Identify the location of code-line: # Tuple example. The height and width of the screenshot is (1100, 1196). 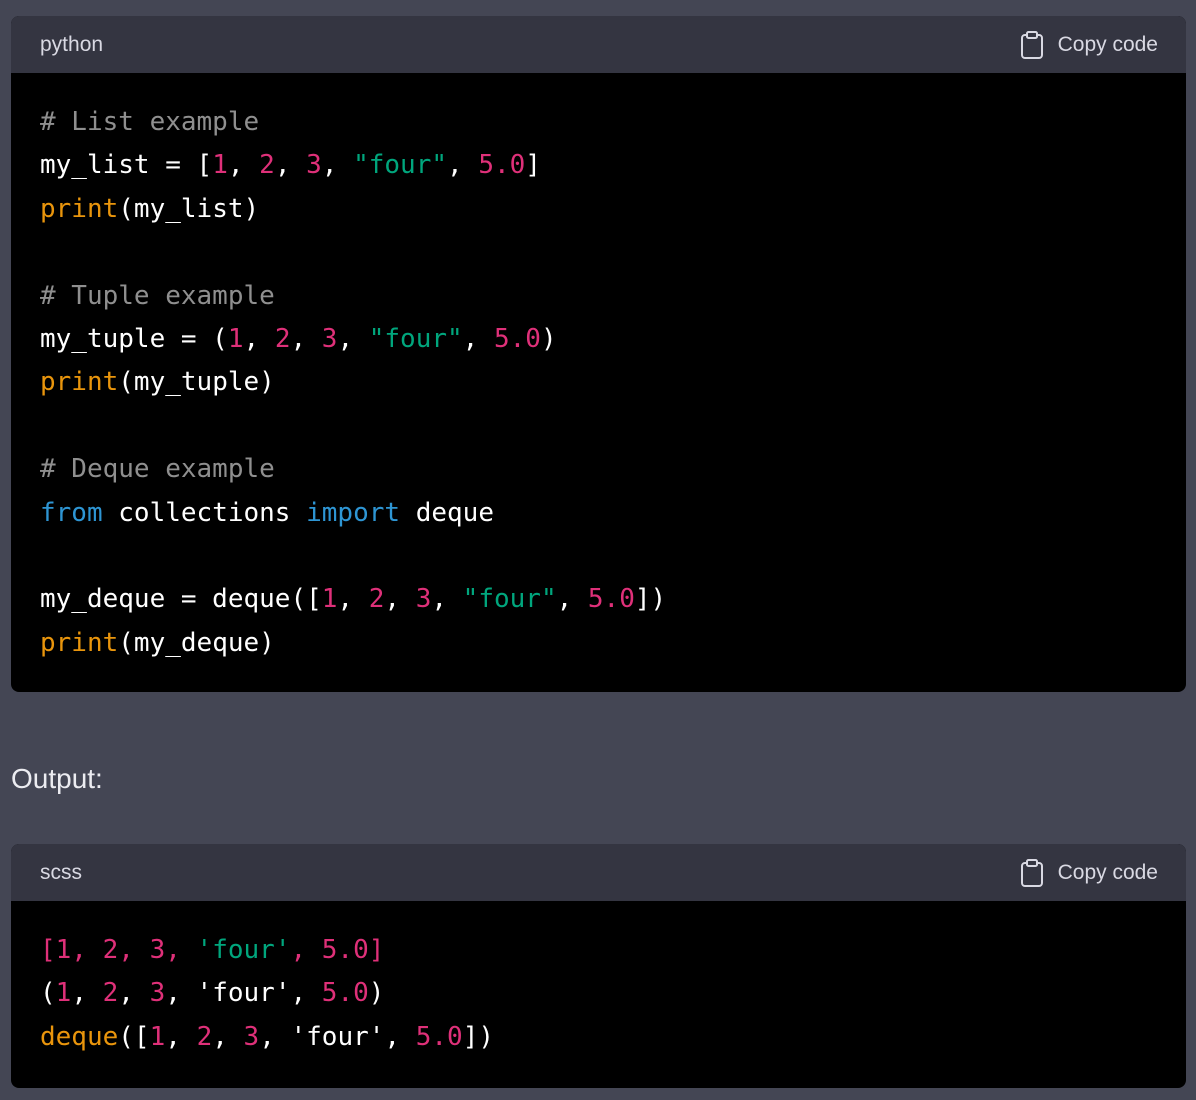
(598, 296).